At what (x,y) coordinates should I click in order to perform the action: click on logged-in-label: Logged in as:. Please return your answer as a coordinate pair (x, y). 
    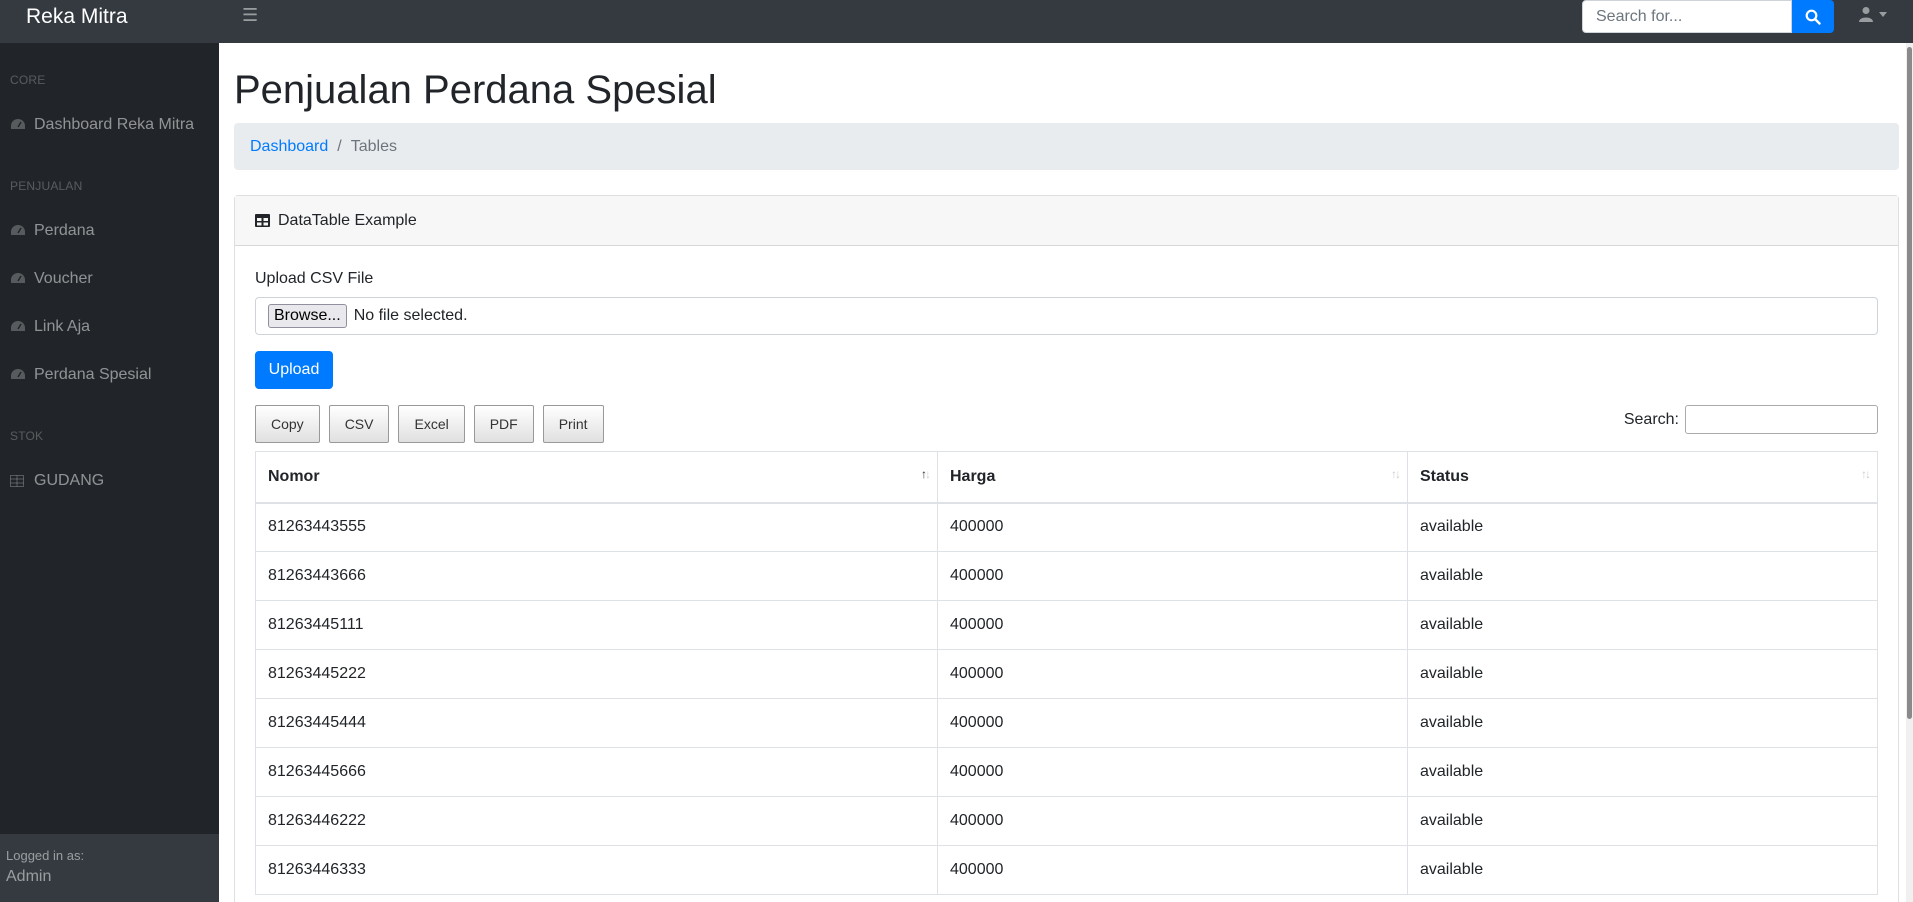
    Looking at the image, I should click on (45, 855).